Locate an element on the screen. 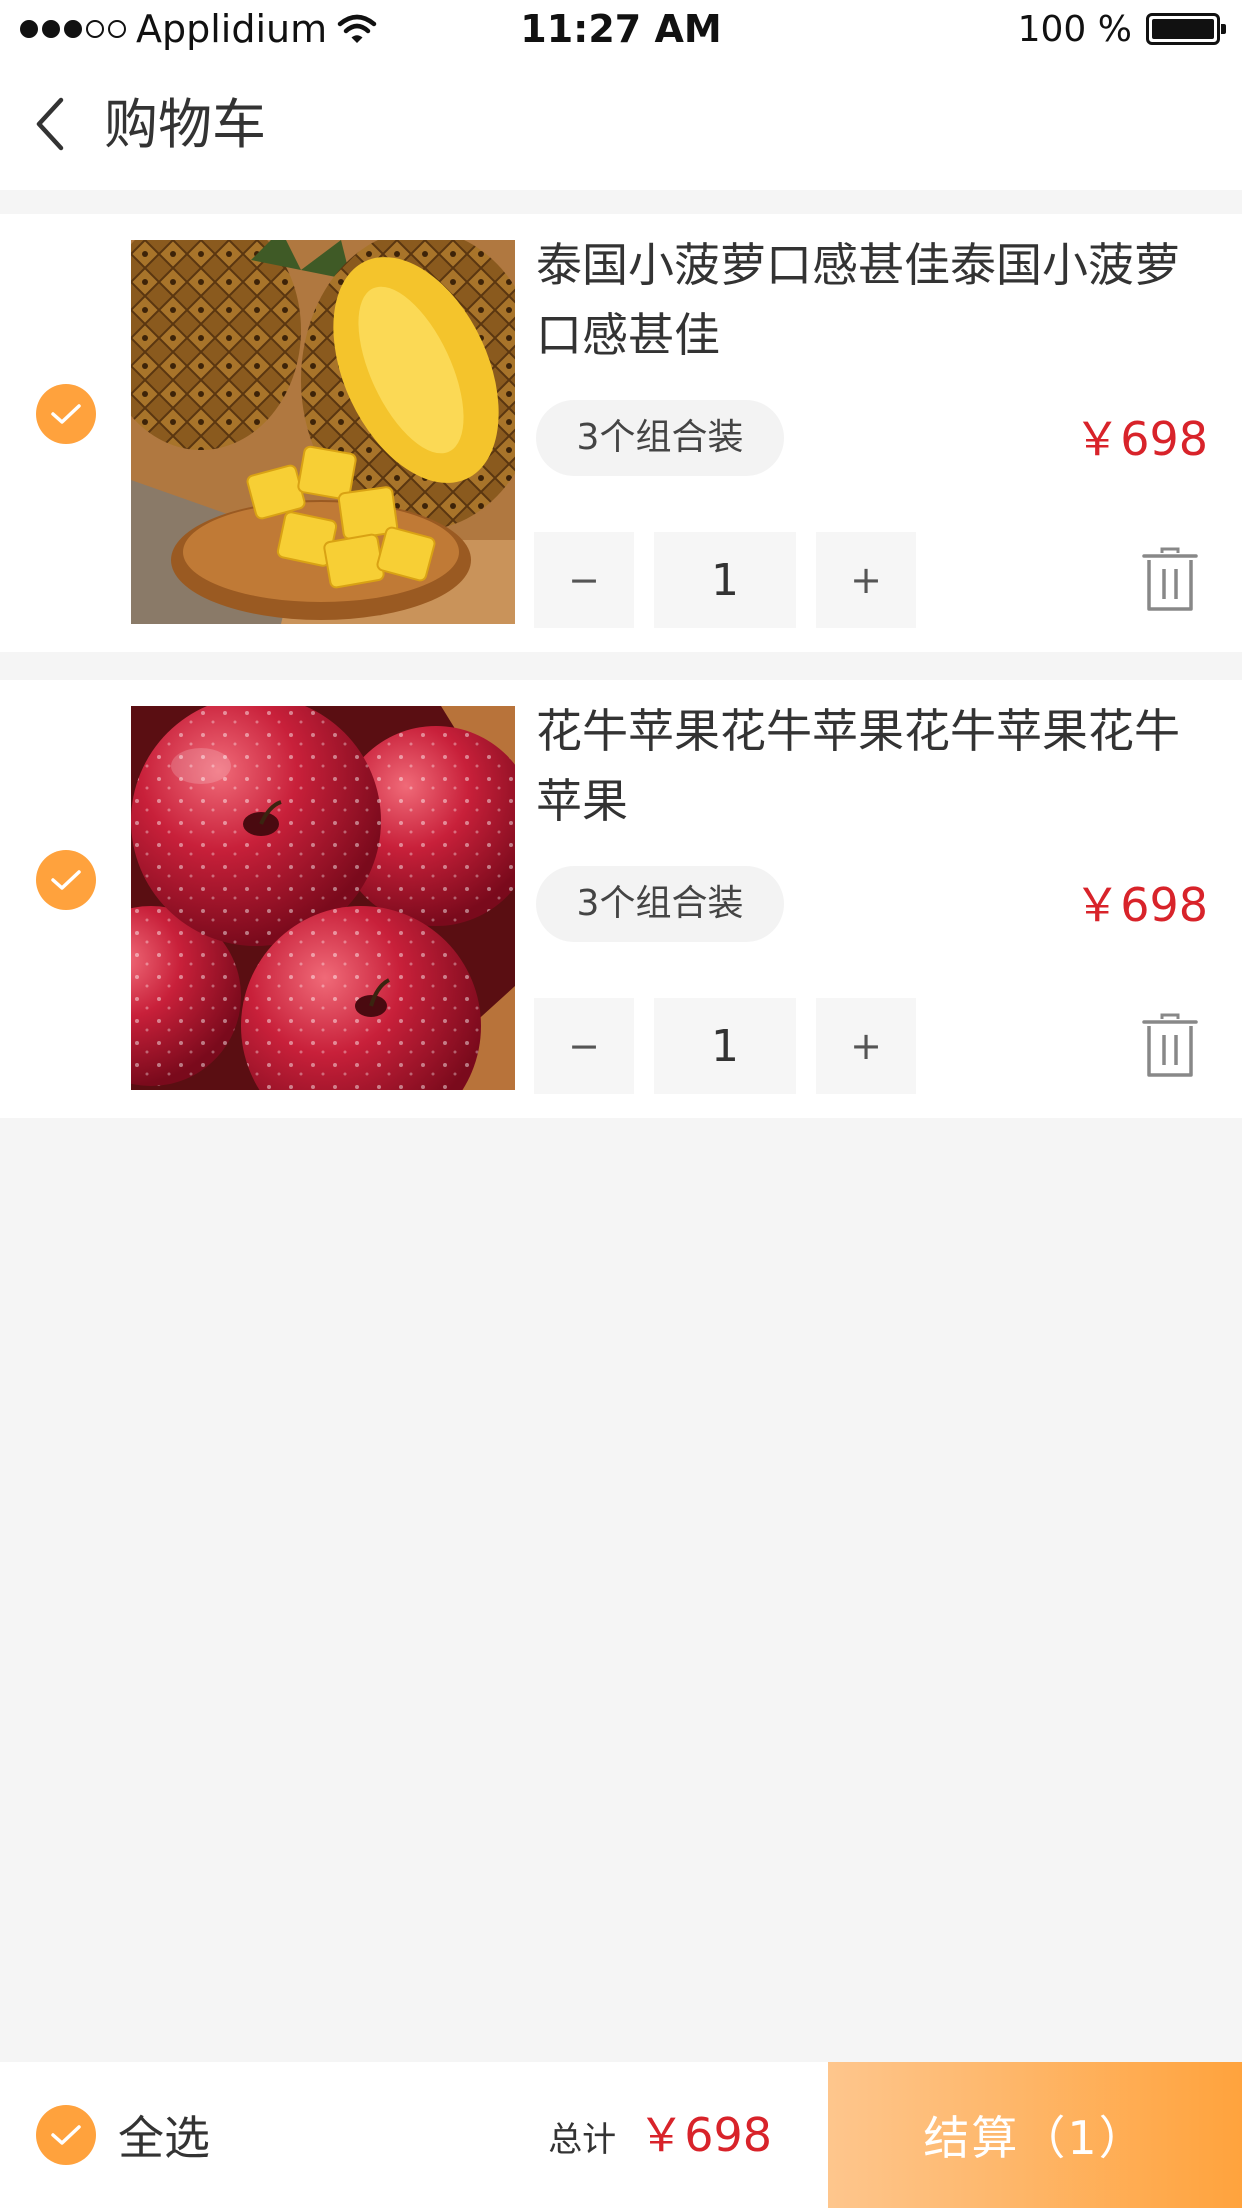 Image resolution: width=1242 pixels, height=2208 pixels. total-amount: ￥698 is located at coordinates (705, 2135).